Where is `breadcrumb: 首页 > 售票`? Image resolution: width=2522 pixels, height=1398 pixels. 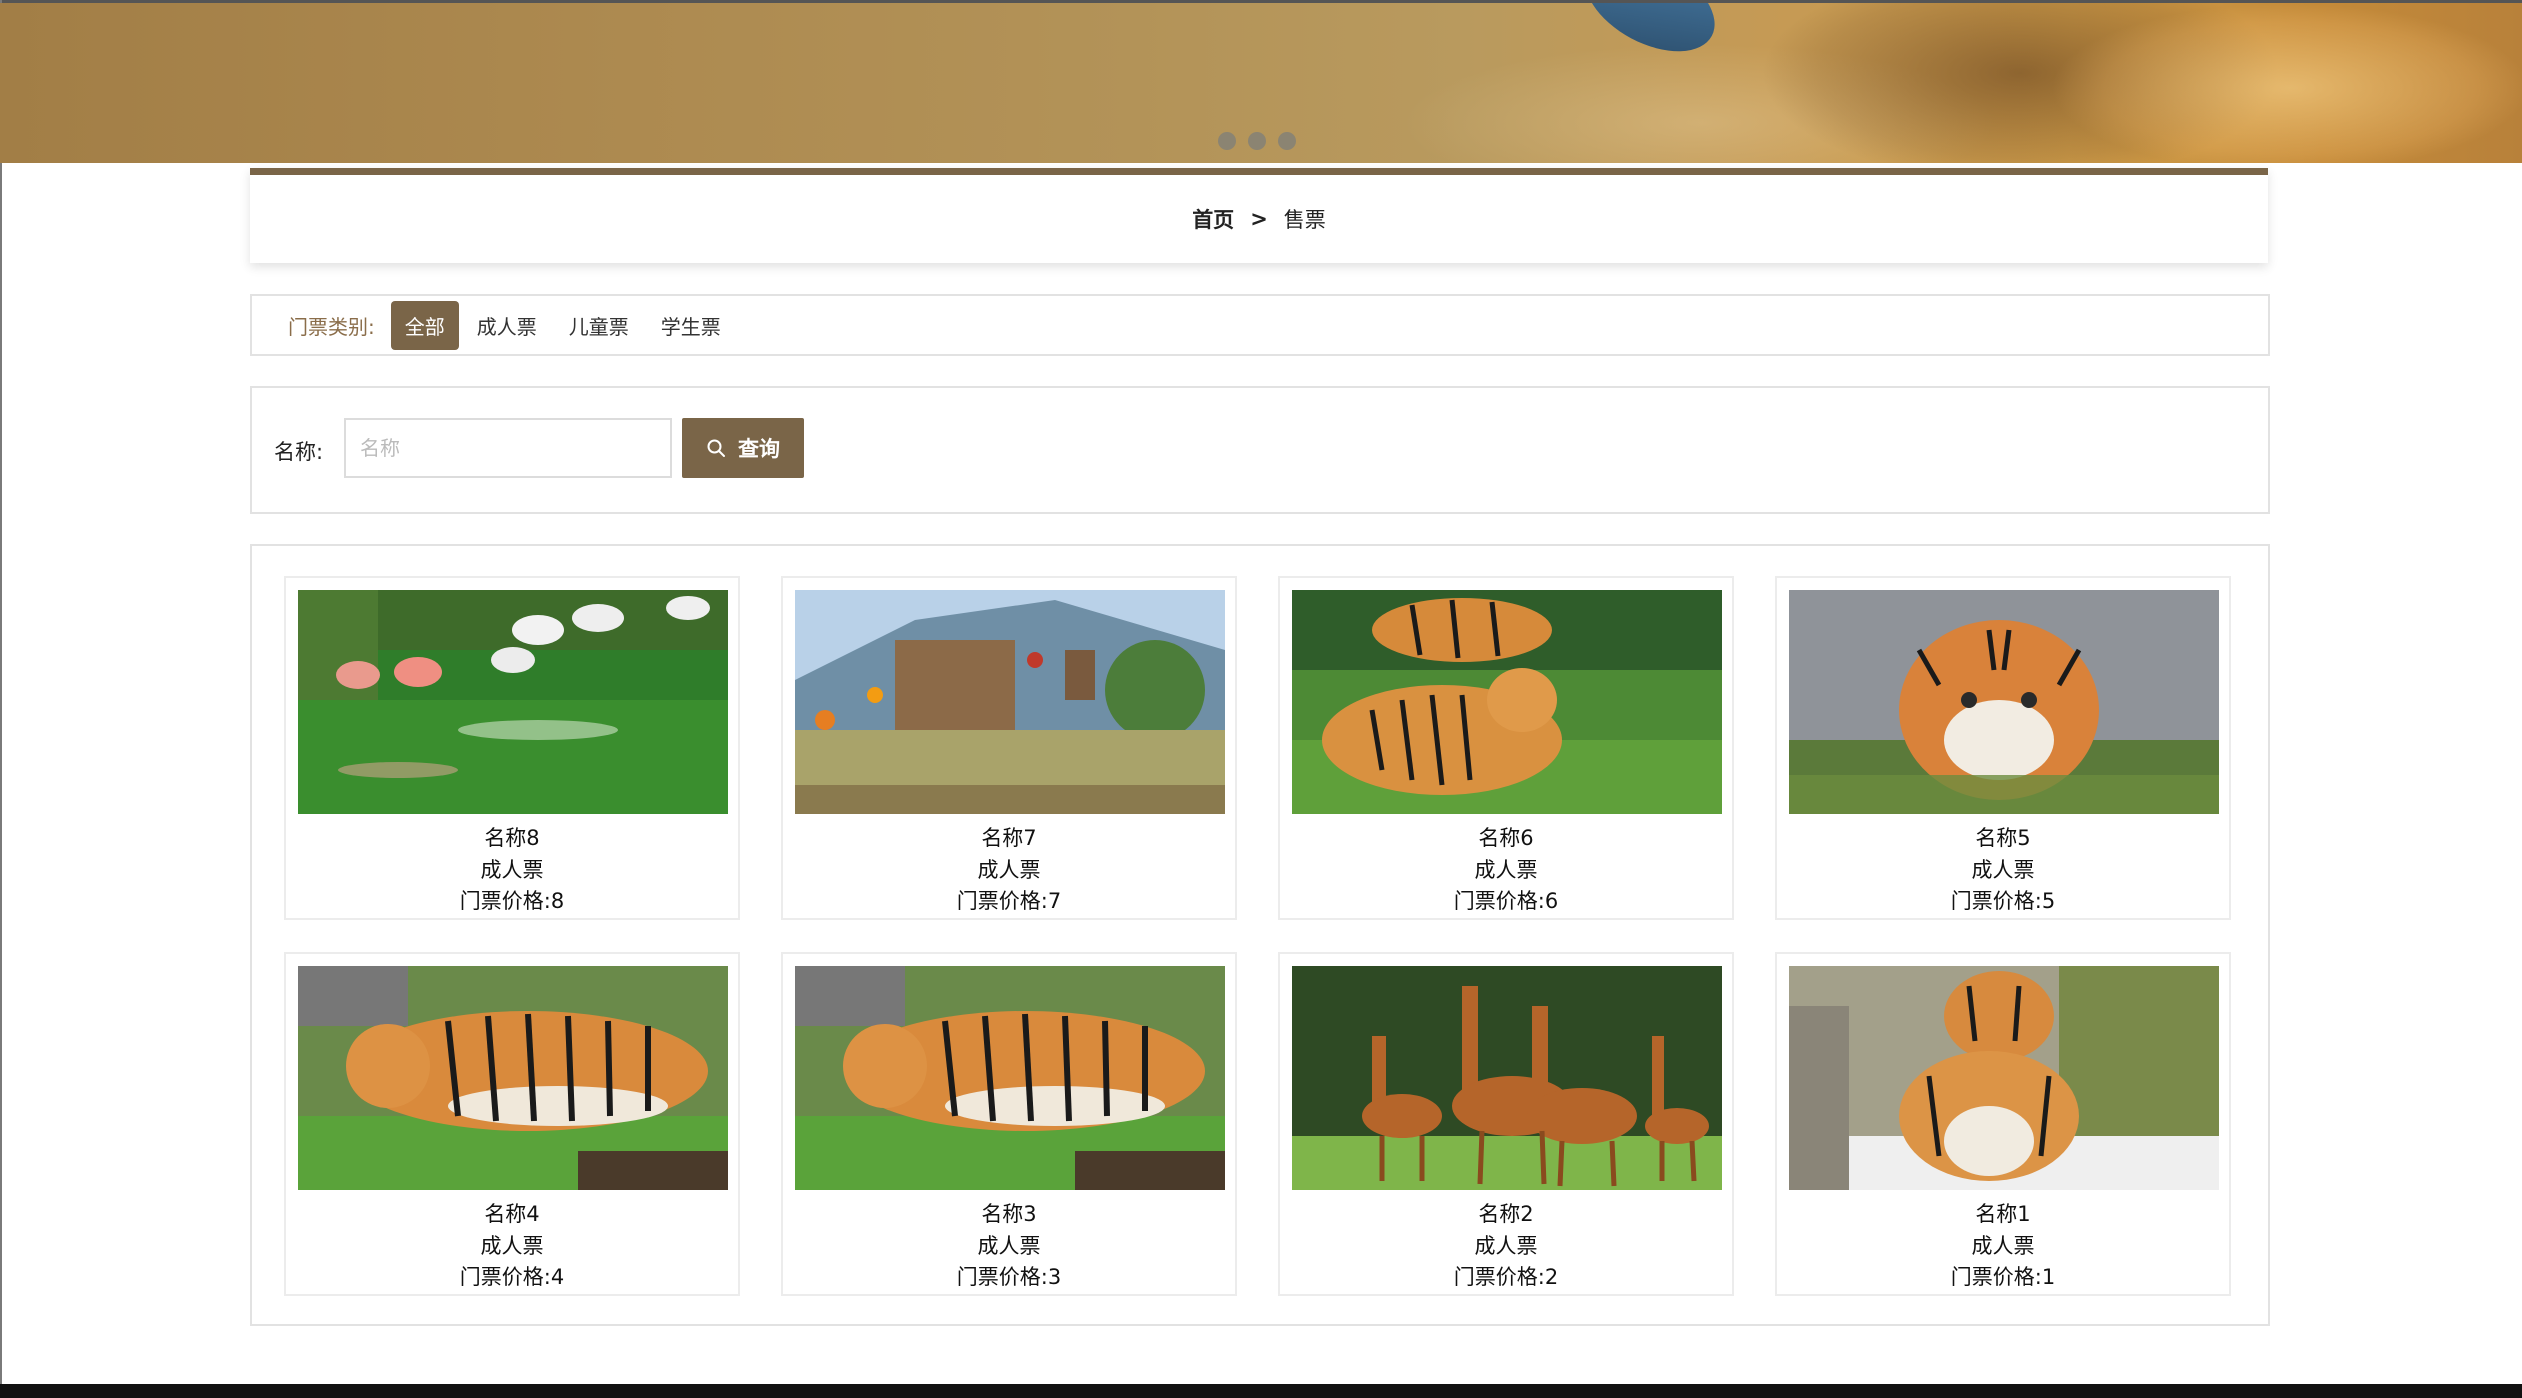
breadcrumb: 首页 > 售票 is located at coordinates (1259, 215).